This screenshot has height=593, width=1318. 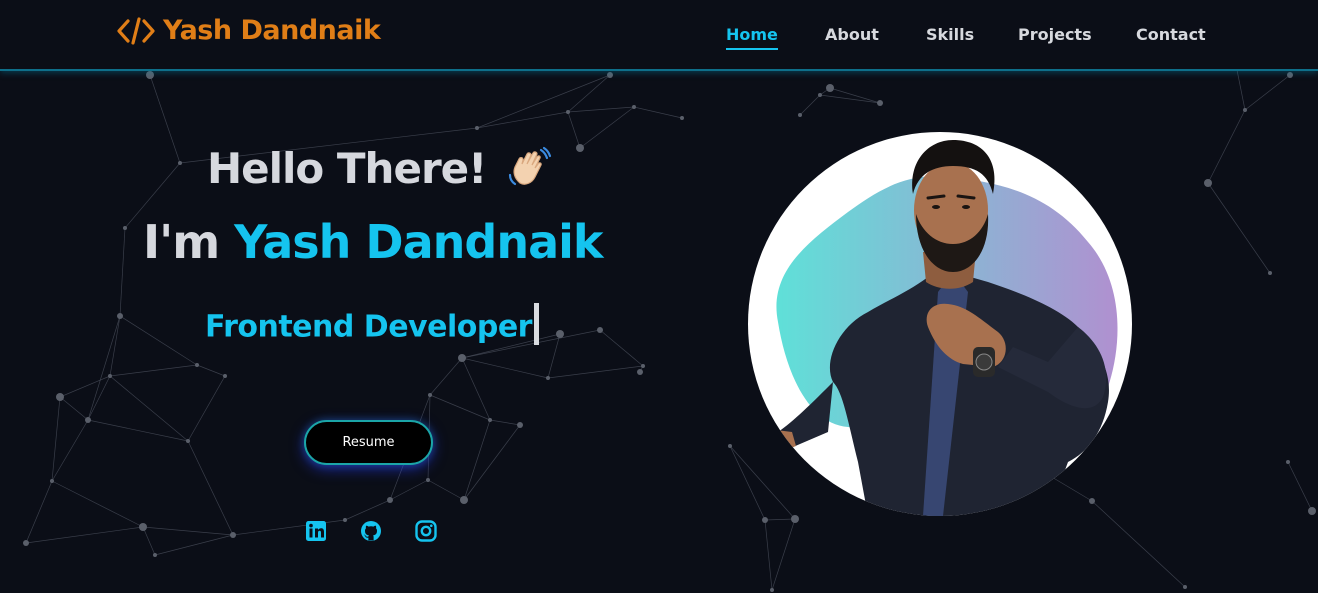 What do you see at coordinates (536, 324) in the screenshot?
I see `typing-cursor` at bounding box center [536, 324].